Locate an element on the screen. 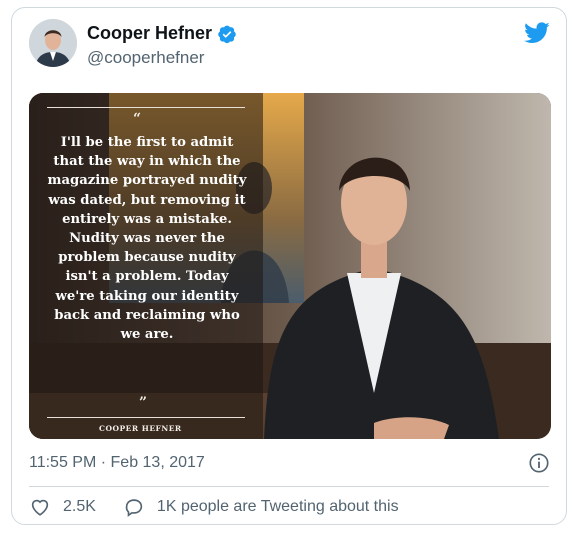 This screenshot has height=533, width=580. author-name-row: Cooper Hefner is located at coordinates (162, 33).